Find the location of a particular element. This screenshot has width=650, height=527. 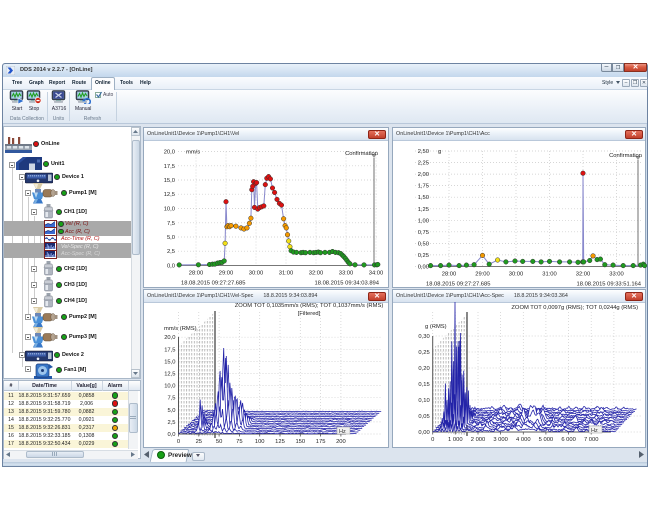

svg-text: 18.08.2015 09:33:51.164 is located at coordinates (609, 285).